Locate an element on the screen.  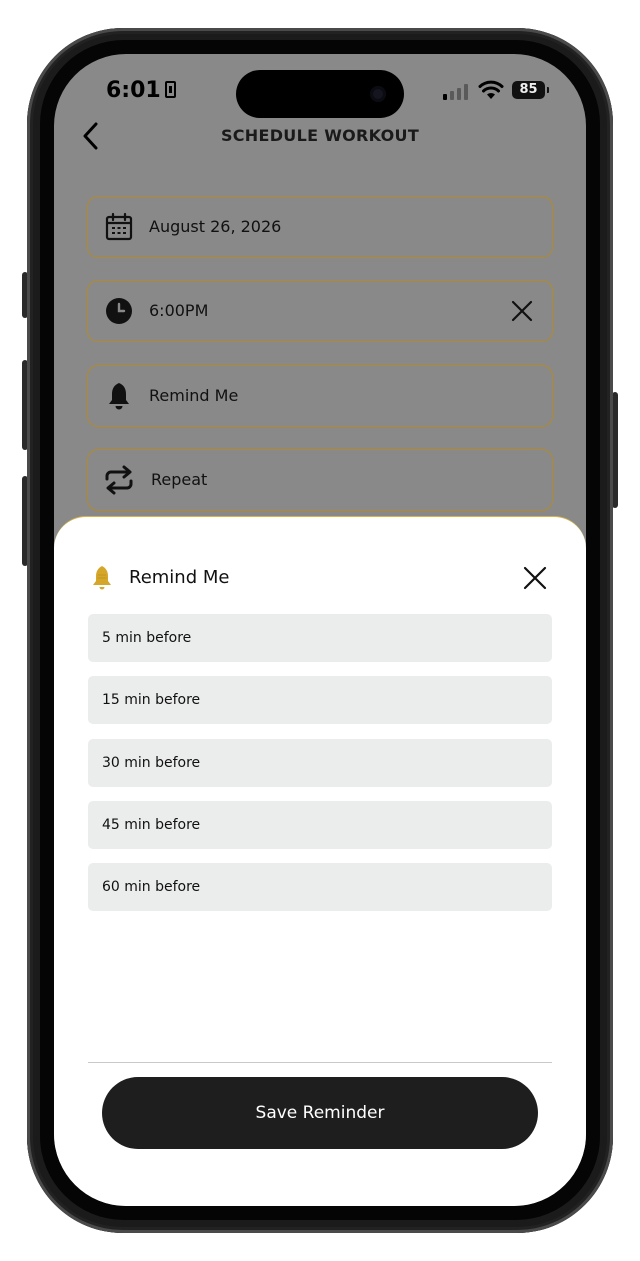
repeat-icon is located at coordinates (119, 480).